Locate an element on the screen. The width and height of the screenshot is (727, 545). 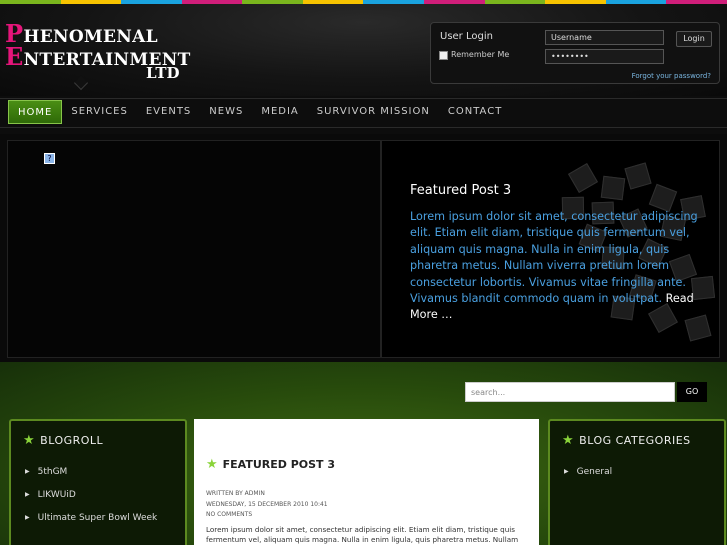
logo-text-1: HENOMENAL is located at coordinates (90, 37).